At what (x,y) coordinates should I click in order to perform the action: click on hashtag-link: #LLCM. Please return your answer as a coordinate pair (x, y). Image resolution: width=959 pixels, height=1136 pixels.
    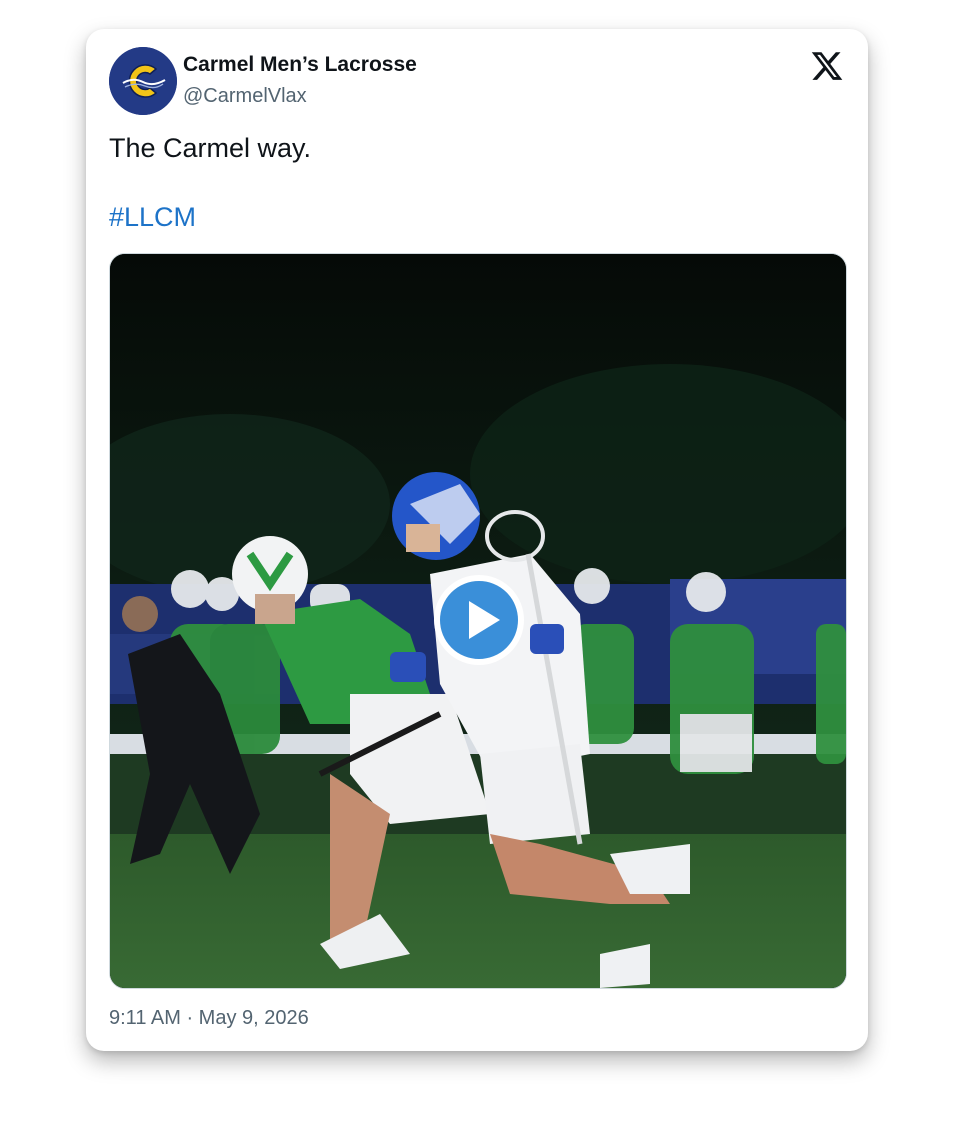
    Looking at the image, I should click on (152, 217).